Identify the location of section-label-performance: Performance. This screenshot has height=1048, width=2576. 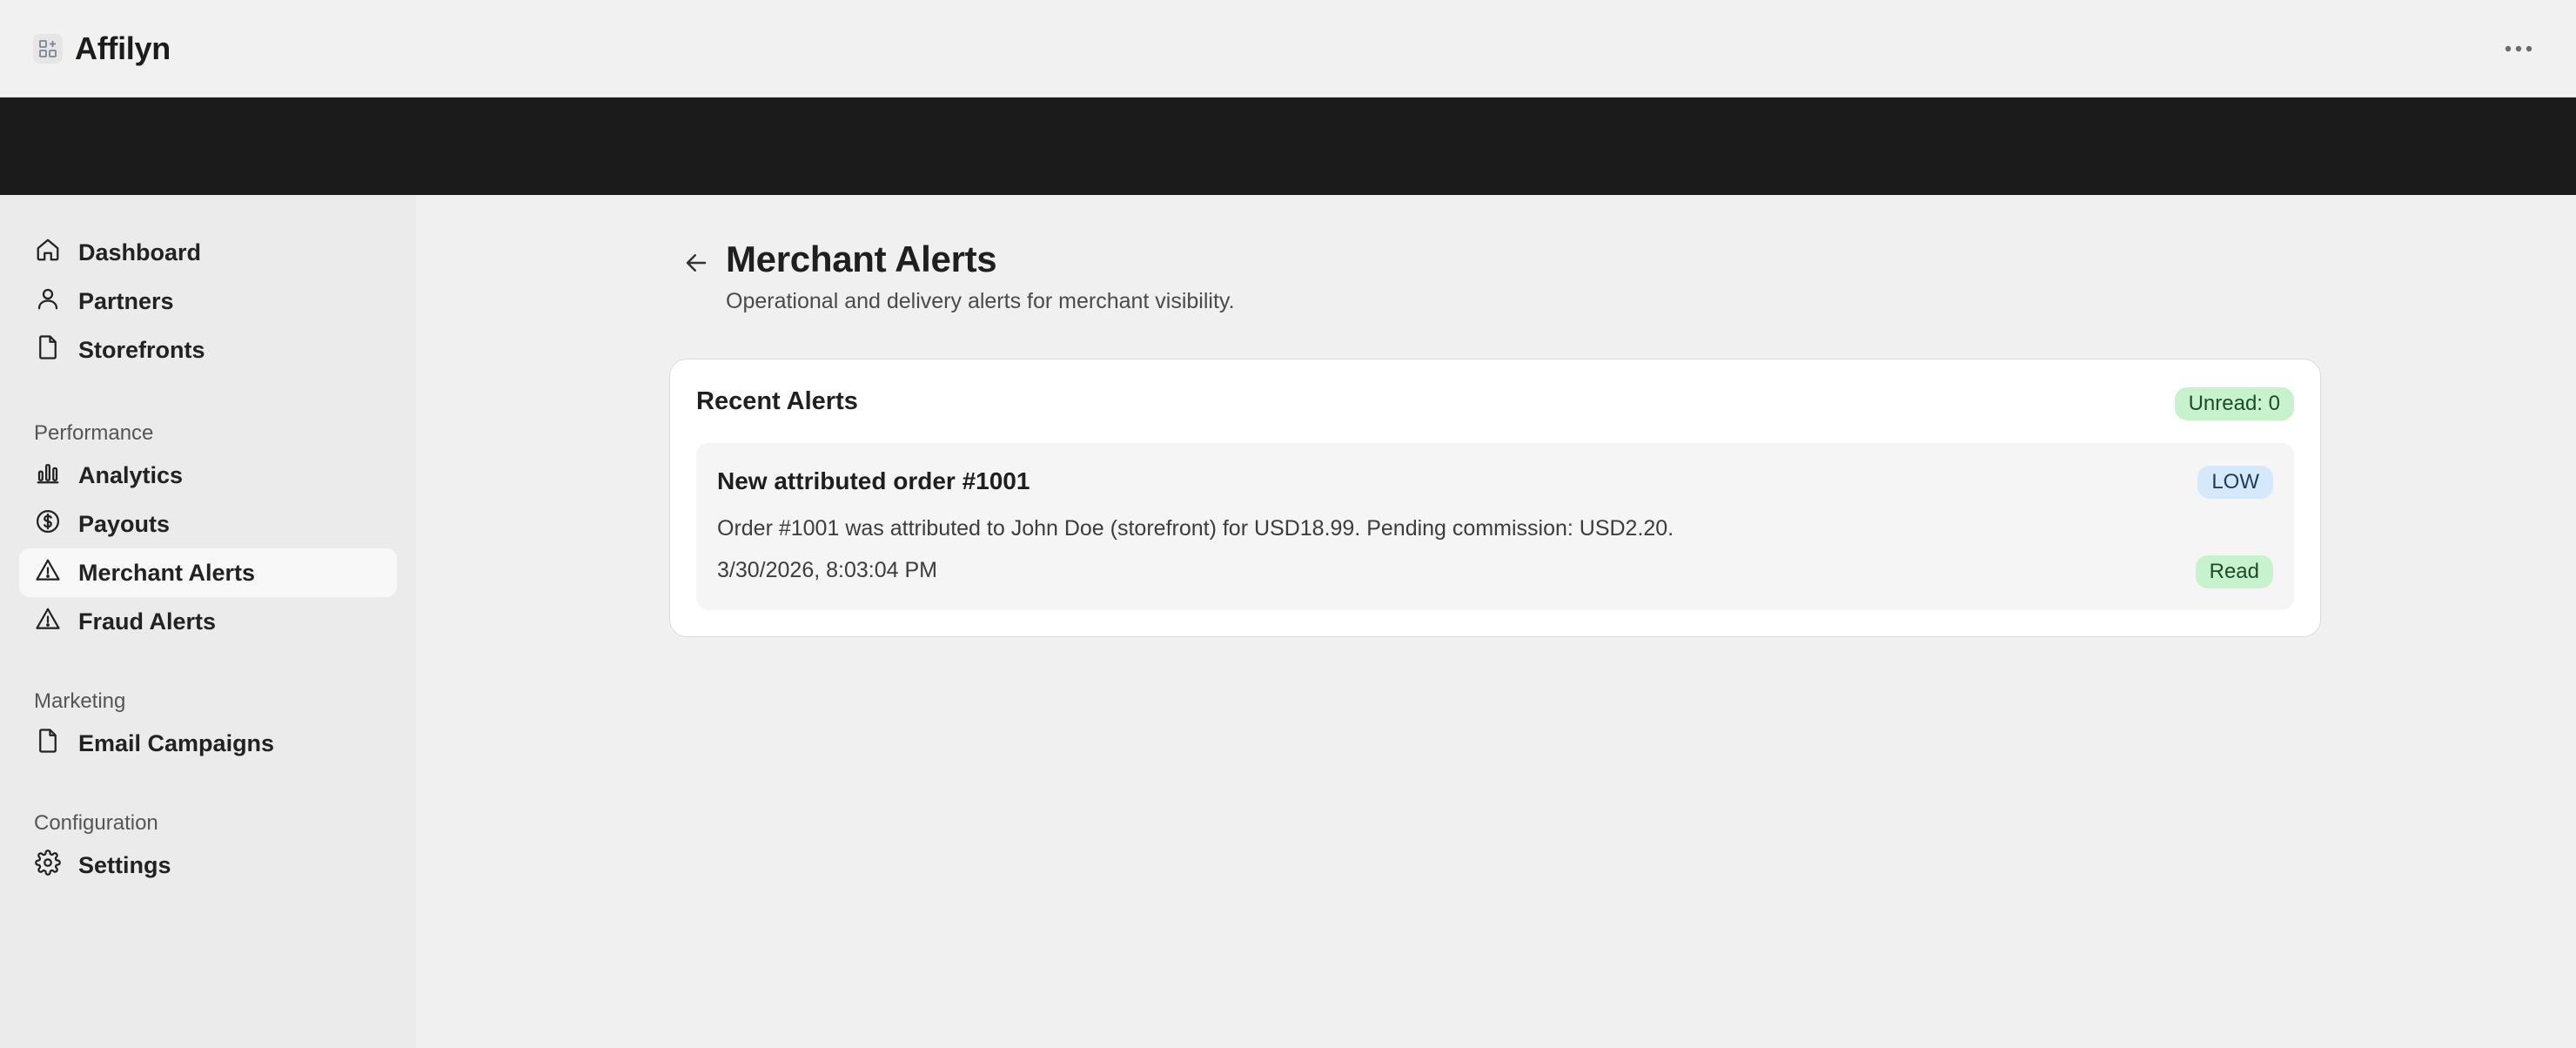
(94, 433).